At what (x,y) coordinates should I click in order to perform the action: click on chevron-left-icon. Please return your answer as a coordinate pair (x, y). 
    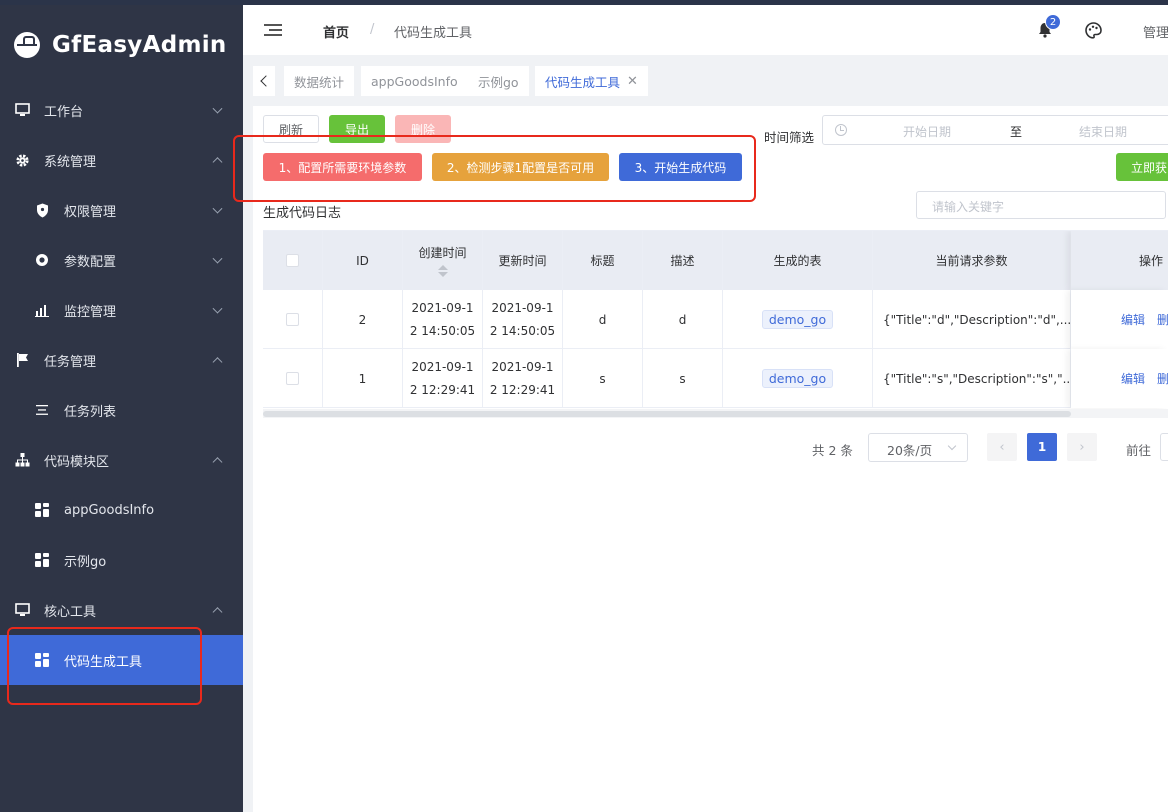
    Looking at the image, I should click on (264, 81).